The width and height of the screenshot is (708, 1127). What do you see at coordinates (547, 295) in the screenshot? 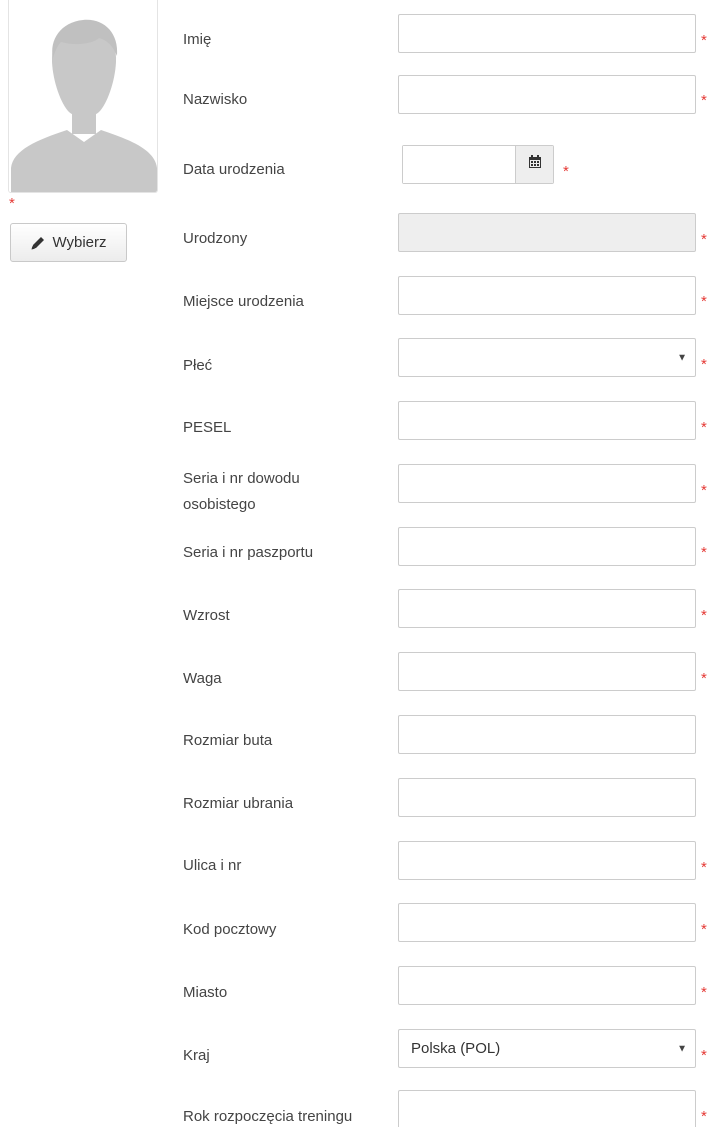
I see `birth-place-input` at bounding box center [547, 295].